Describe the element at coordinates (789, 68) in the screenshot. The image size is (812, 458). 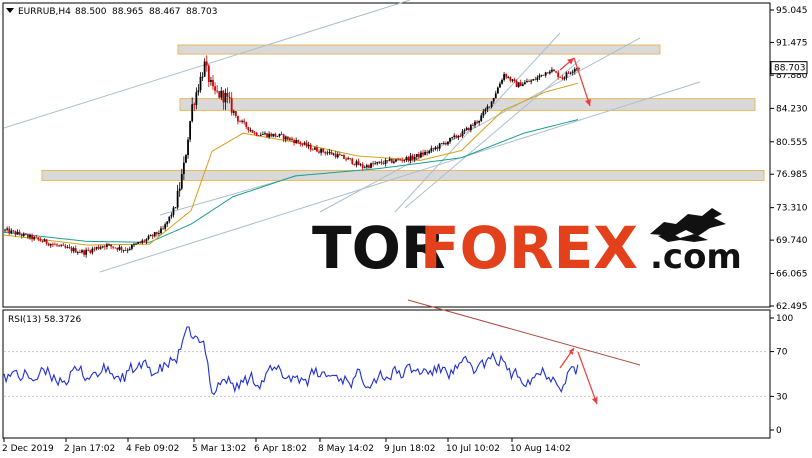
I see `current-price-tag: 88.703` at that location.